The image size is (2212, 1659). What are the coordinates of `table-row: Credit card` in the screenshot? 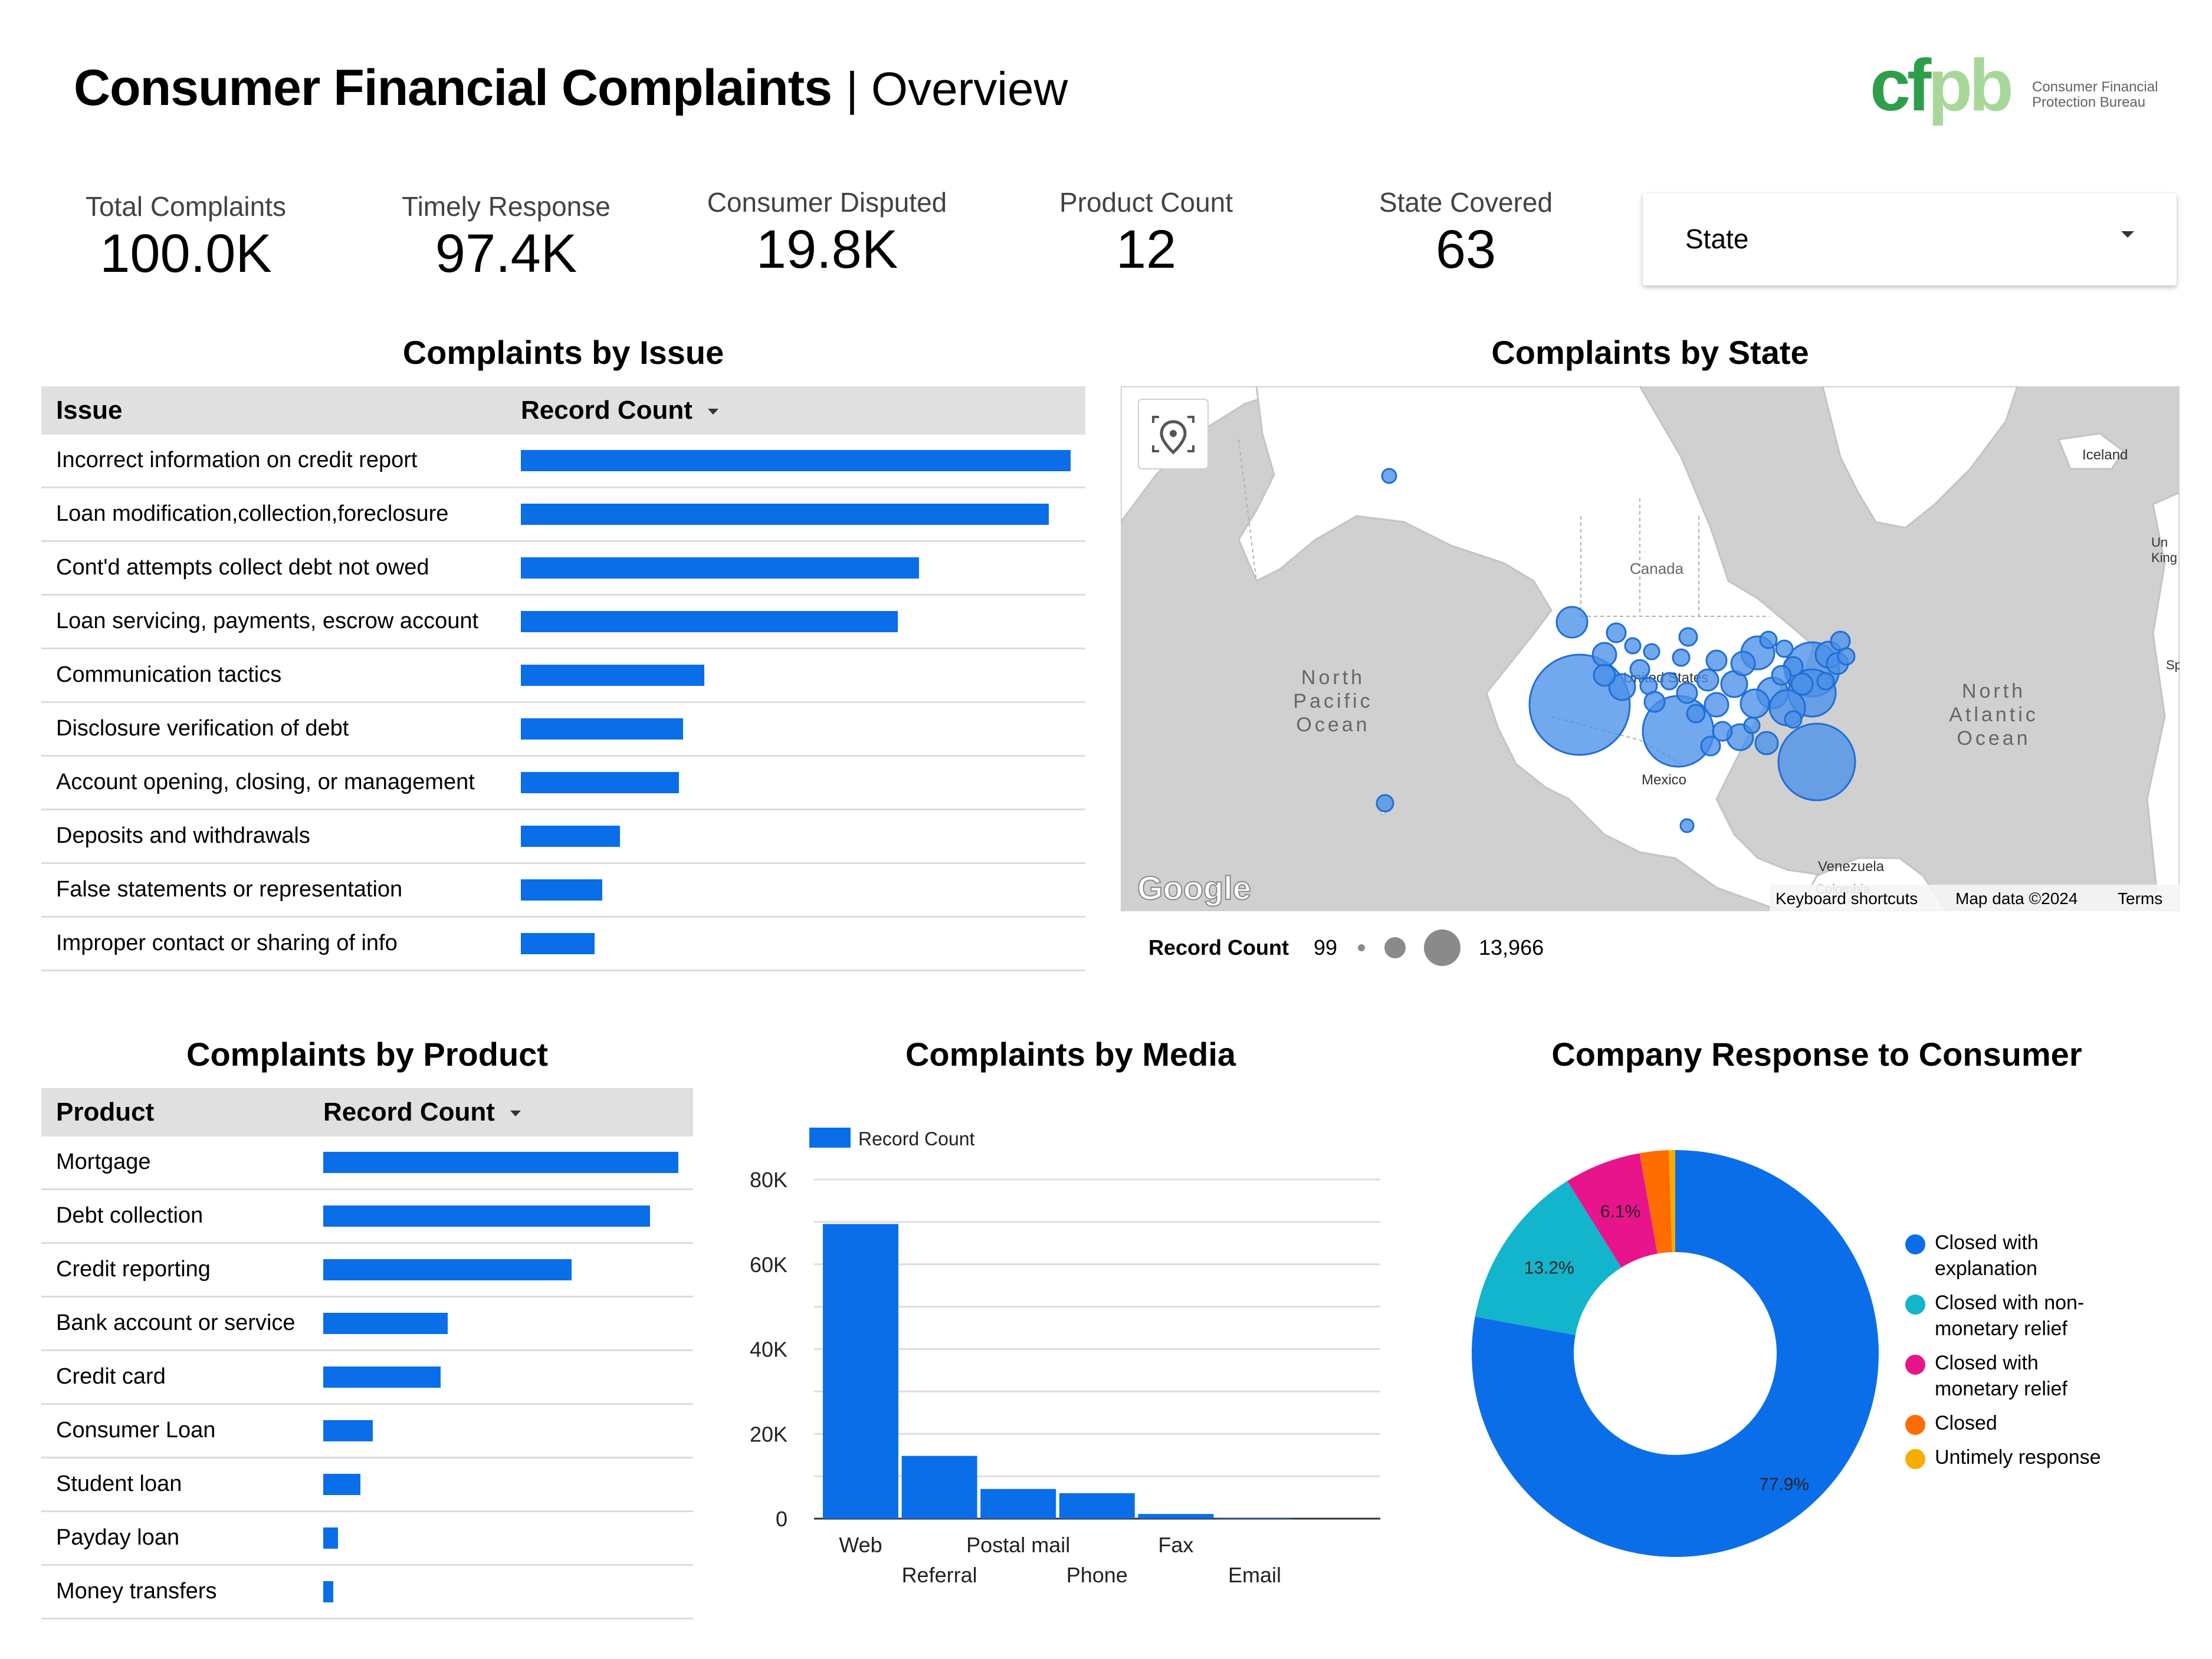 It's located at (367, 1378).